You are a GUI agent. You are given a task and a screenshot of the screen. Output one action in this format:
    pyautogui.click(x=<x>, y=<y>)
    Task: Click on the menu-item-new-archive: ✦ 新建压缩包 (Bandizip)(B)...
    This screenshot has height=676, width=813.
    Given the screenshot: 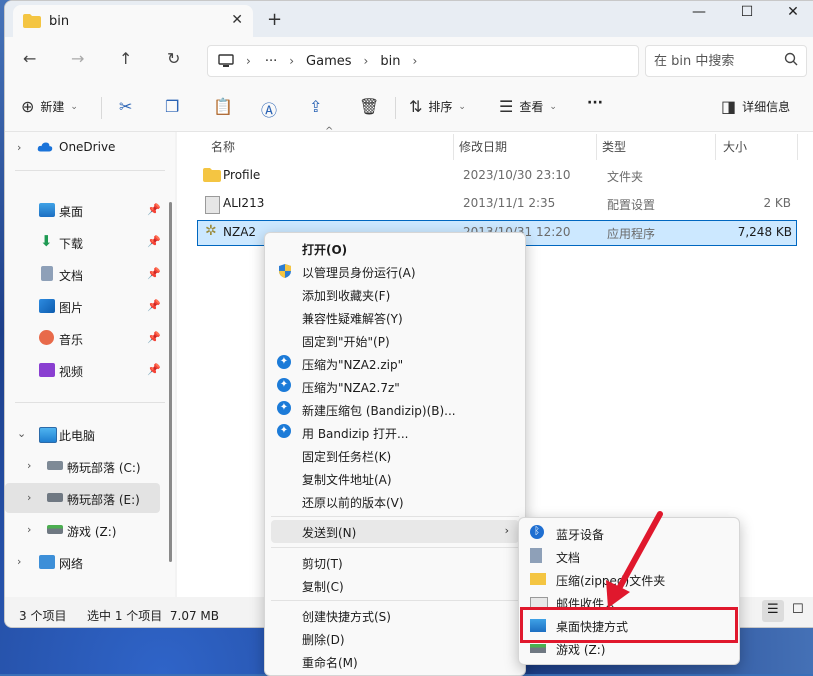 What is the action you would take?
    pyautogui.click(x=395, y=409)
    